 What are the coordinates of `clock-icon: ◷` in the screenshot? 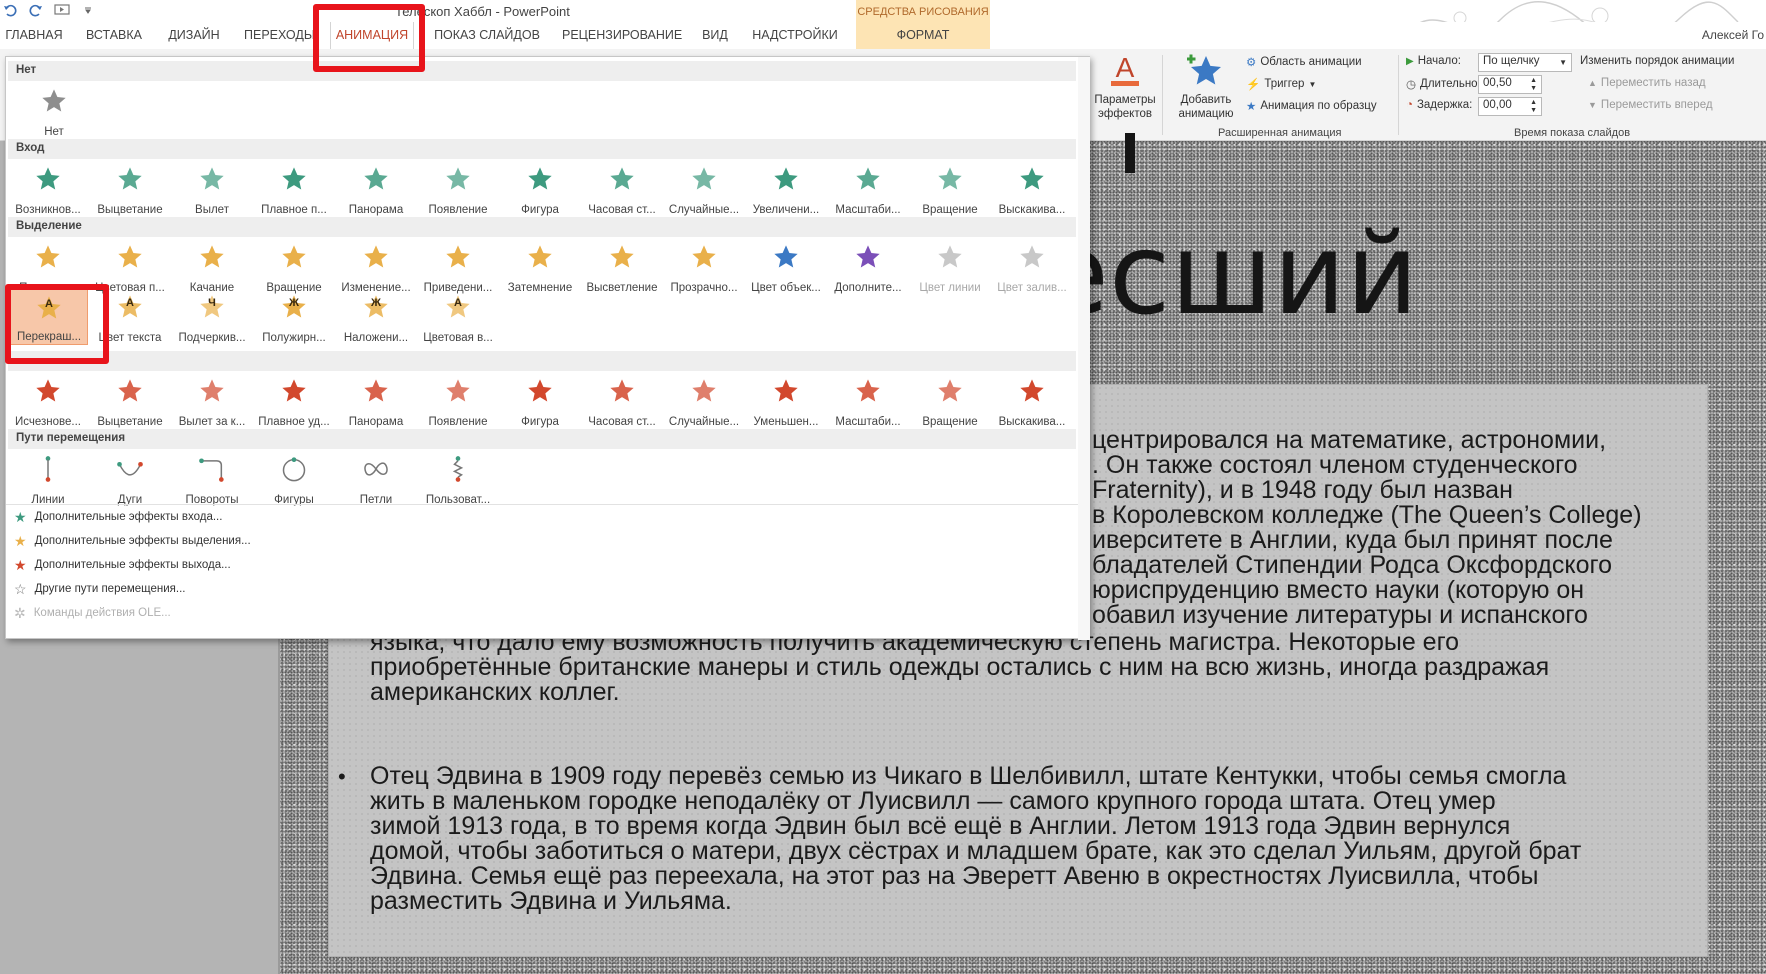 It's located at (1411, 85).